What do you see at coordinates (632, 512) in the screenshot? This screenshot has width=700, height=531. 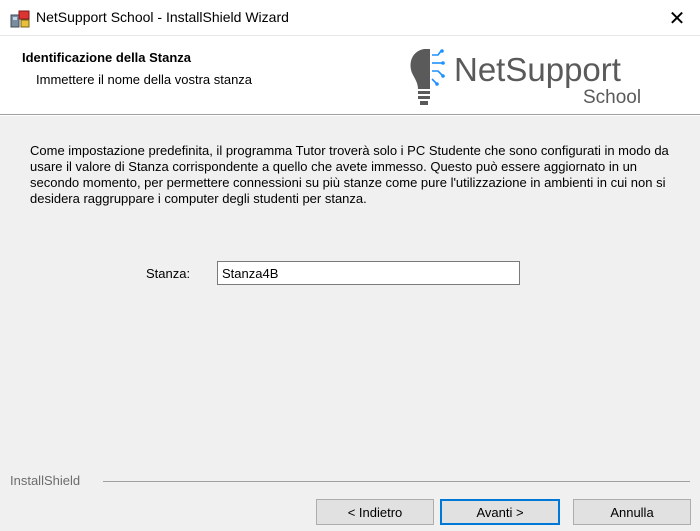 I see `cancel-button: Annulla` at bounding box center [632, 512].